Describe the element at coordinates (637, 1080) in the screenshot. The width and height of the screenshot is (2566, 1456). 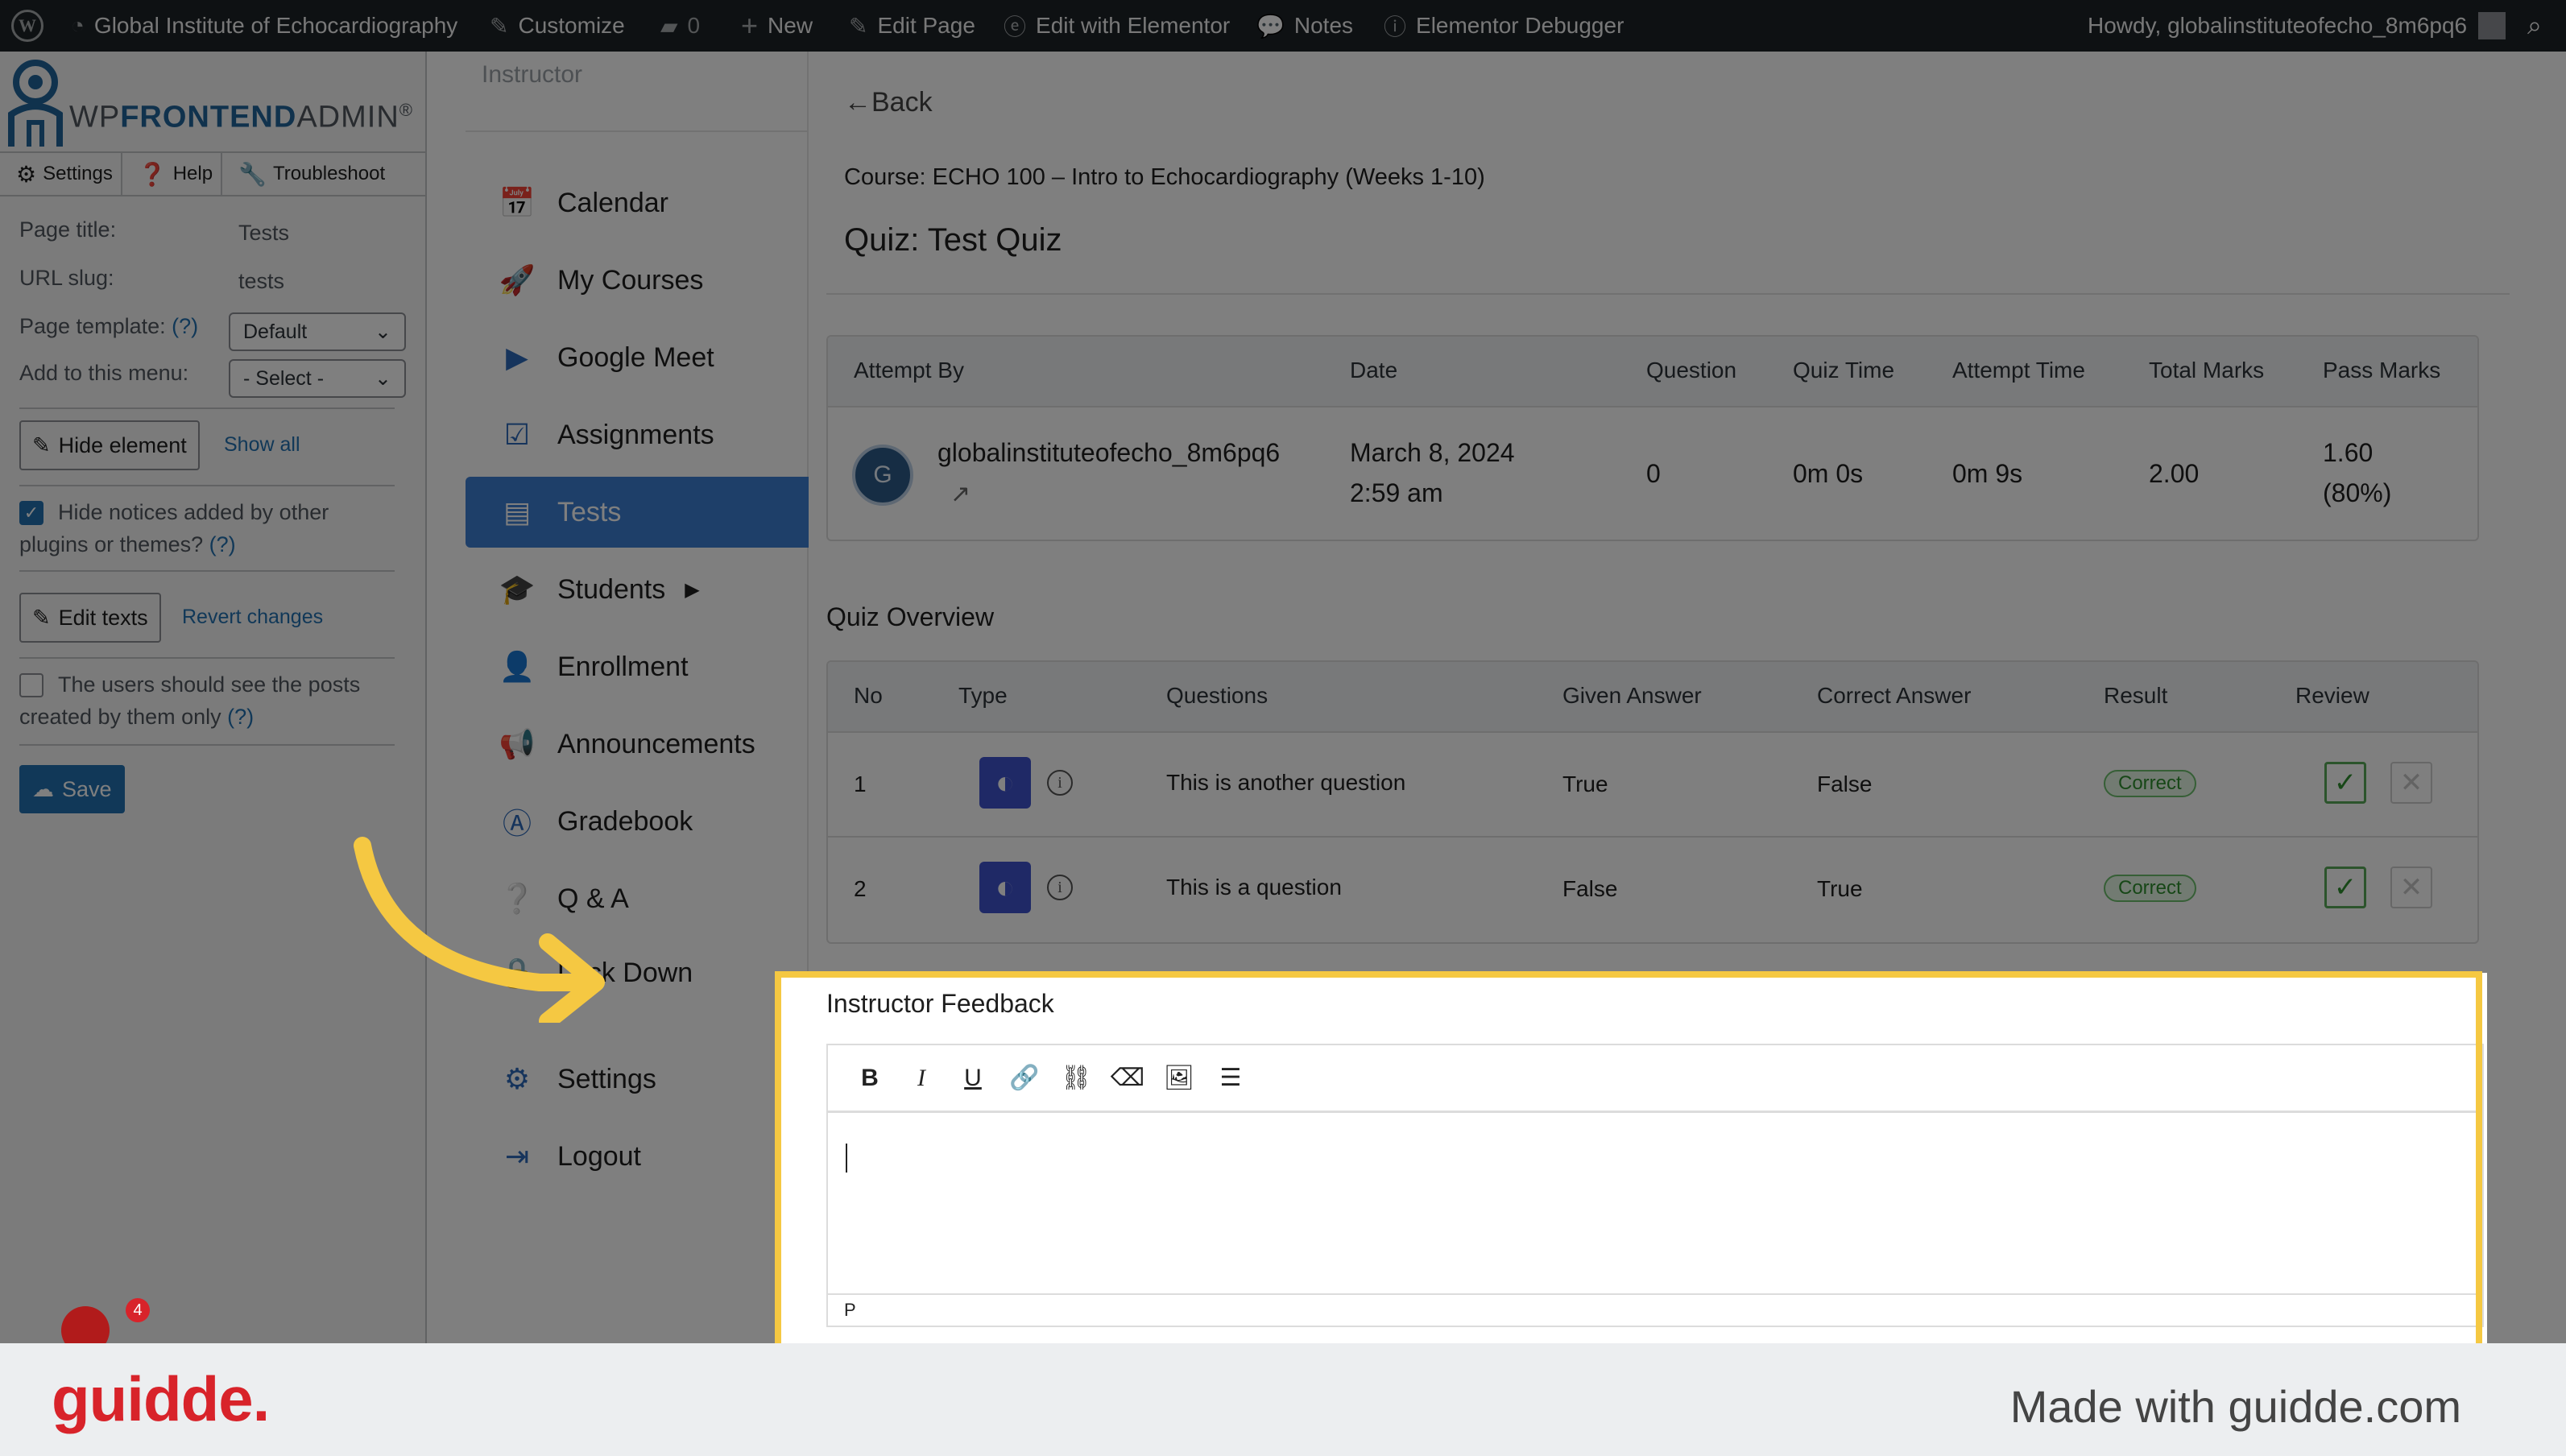
I see `nav-item-settings: ⚙ Settings` at that location.